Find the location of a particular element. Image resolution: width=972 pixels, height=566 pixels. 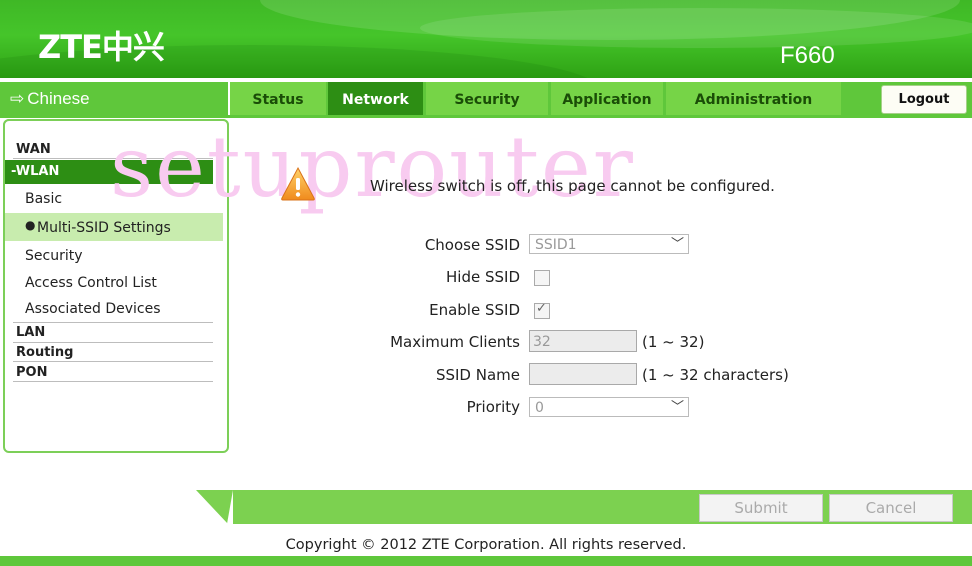

sidebar-item-pon: PON is located at coordinates (31, 372).